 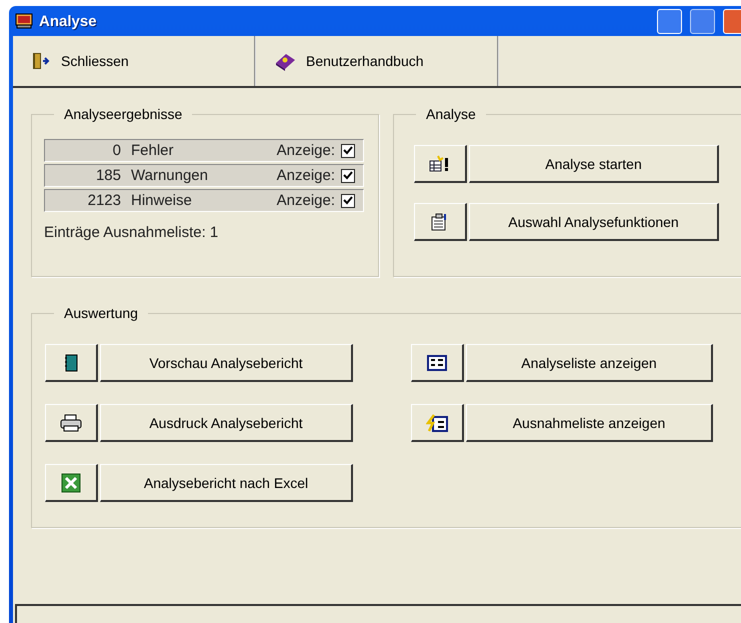 I want to click on lightning-list-icon, so click(x=437, y=423).